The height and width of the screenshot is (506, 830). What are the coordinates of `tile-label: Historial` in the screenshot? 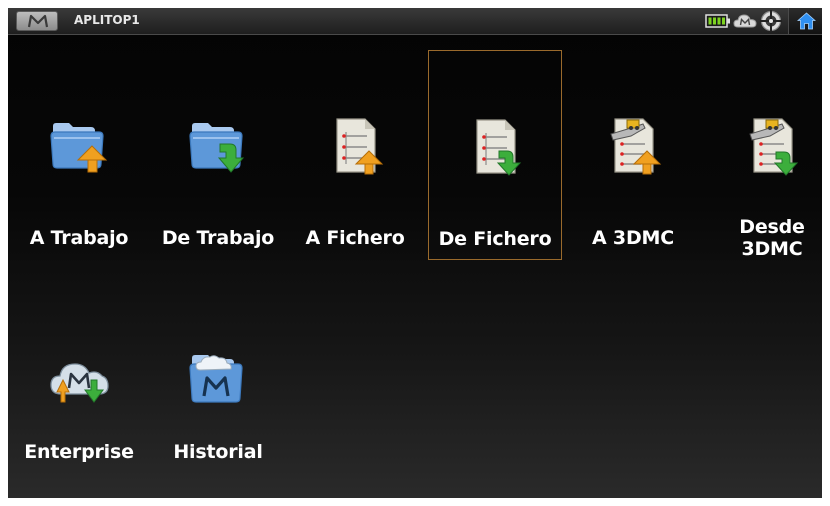 It's located at (218, 452).